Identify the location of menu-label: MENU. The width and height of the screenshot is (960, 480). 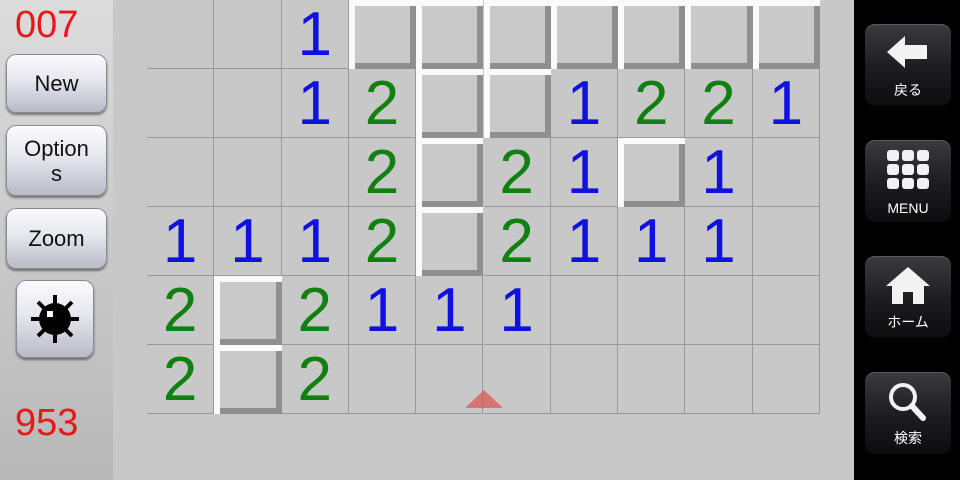
(908, 208).